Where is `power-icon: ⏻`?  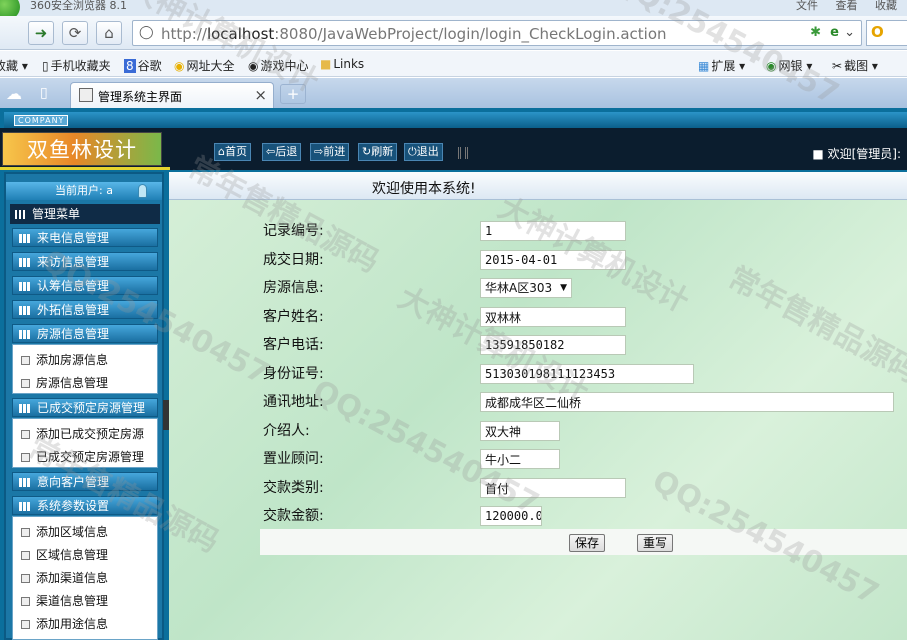 power-icon: ⏻ is located at coordinates (412, 151).